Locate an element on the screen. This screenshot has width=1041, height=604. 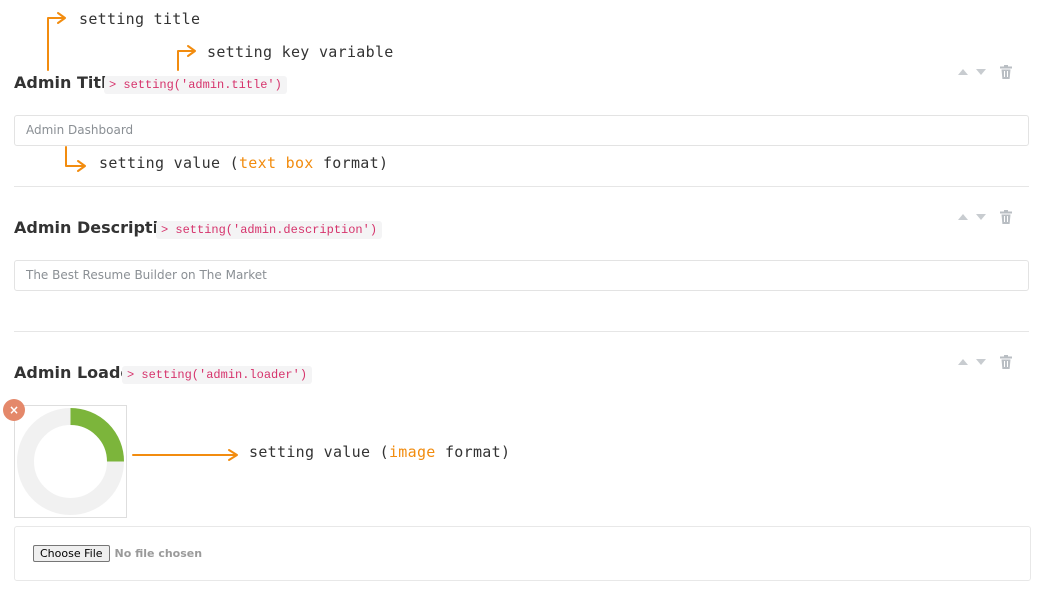
annotation-setting-value-text: setting value (text box format) is located at coordinates (243, 163).